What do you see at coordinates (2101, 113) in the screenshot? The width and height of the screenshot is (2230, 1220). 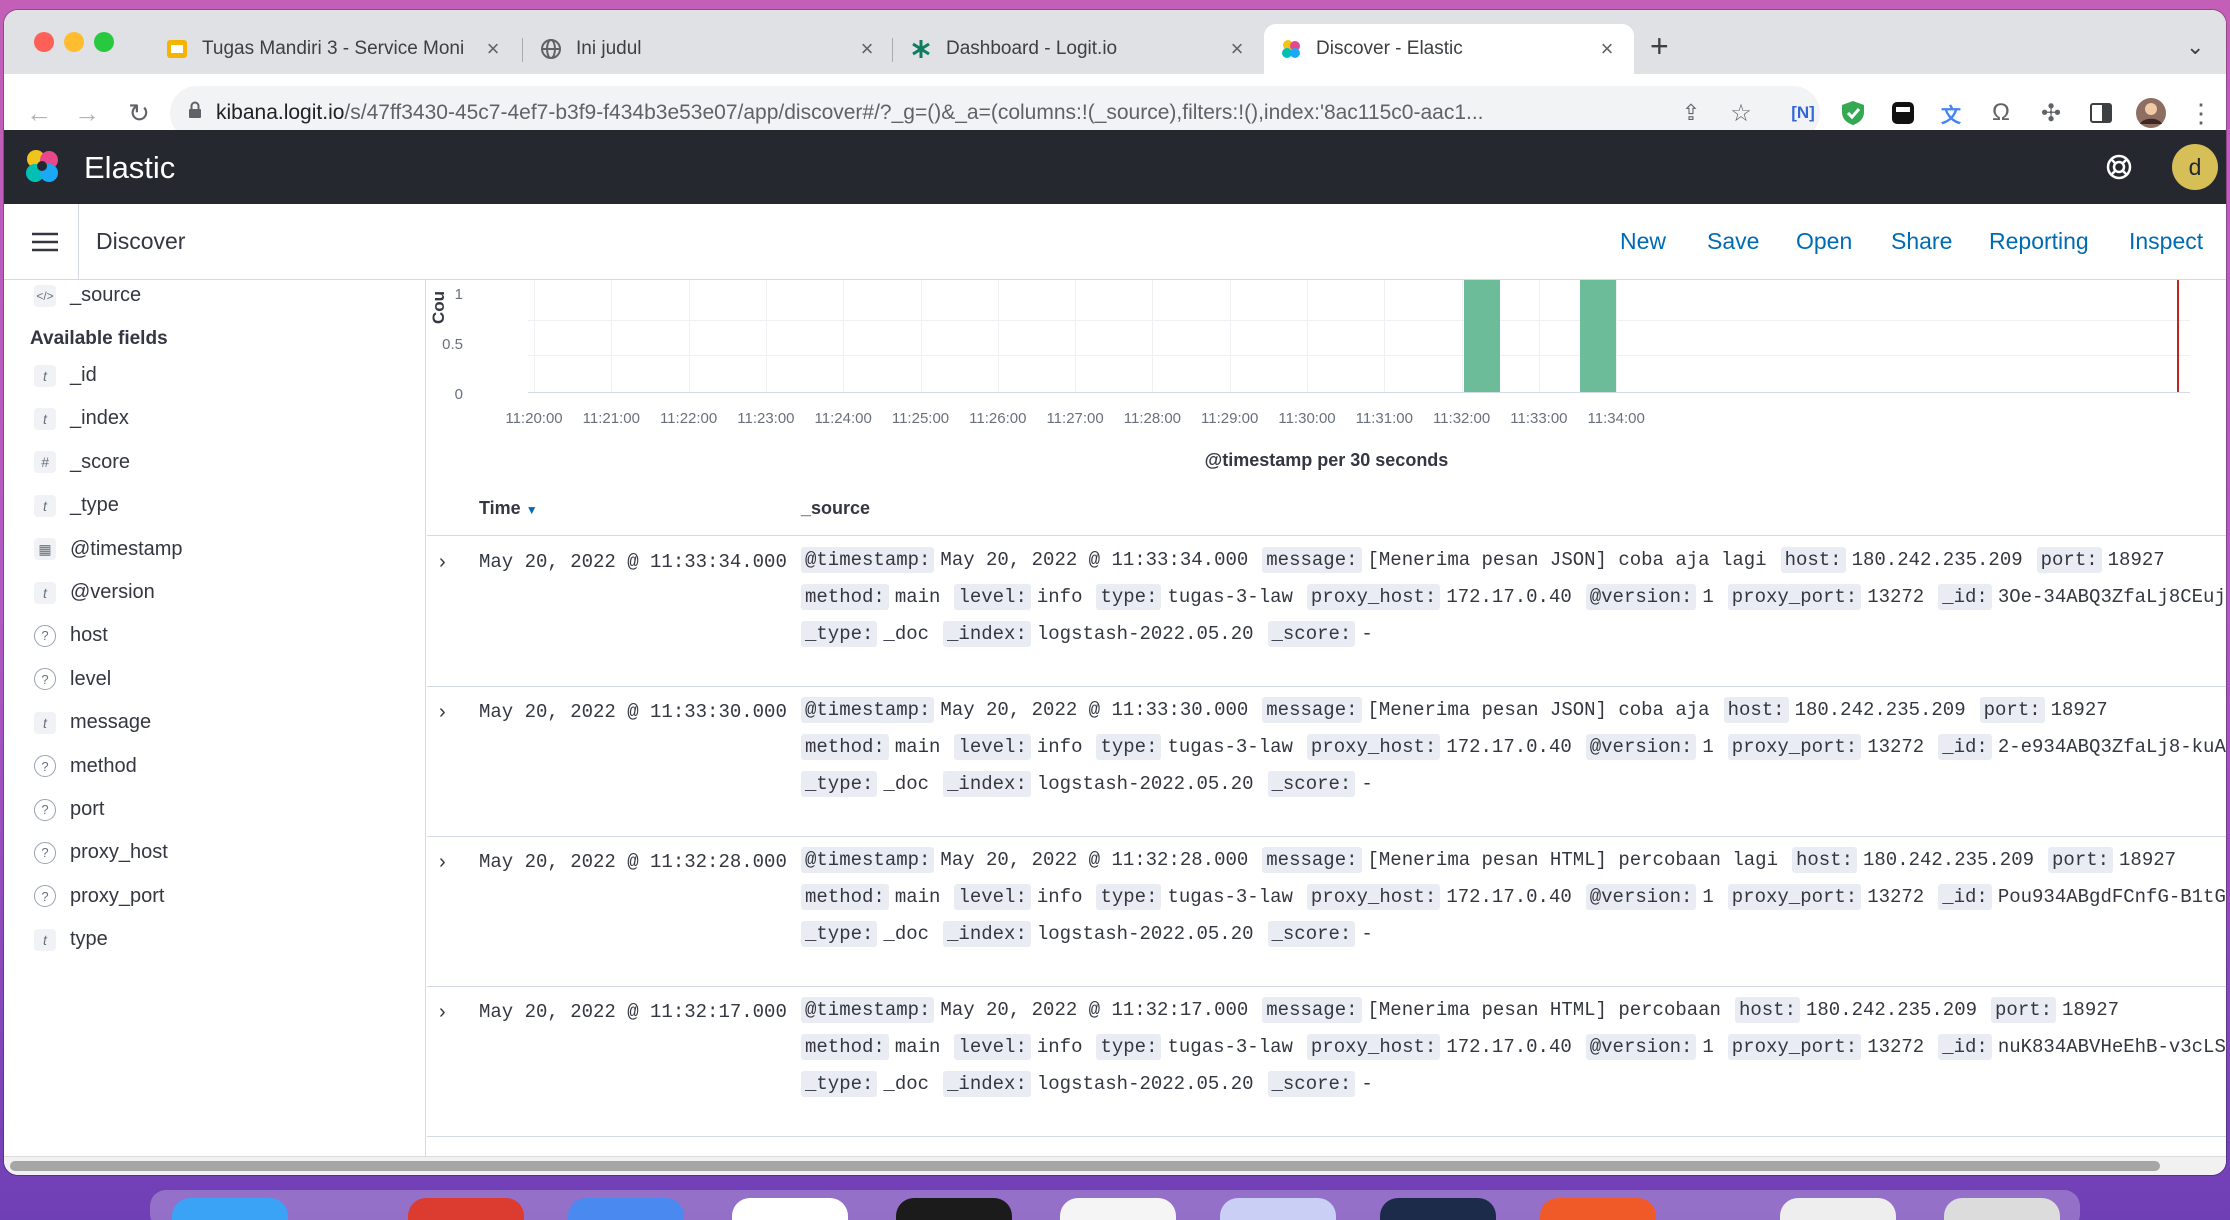 I see `side-panel-icon` at bounding box center [2101, 113].